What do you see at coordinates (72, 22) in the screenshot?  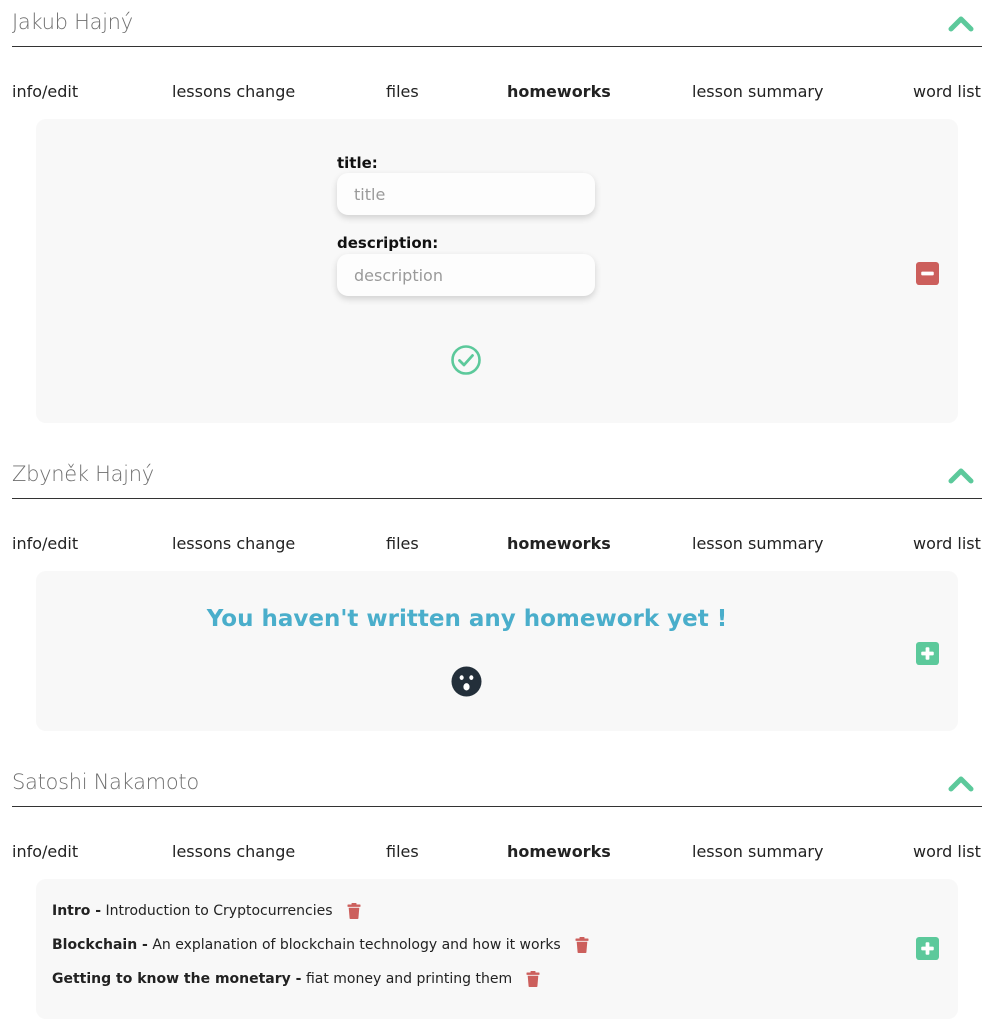 I see `student-name: Jakub Hajný` at bounding box center [72, 22].